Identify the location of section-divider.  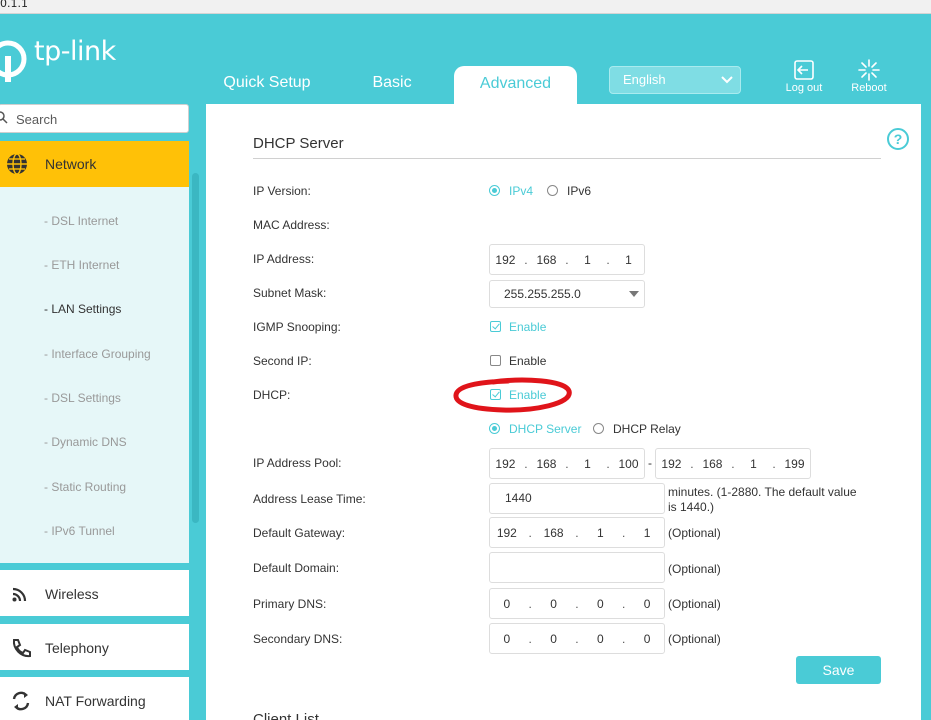
(567, 158).